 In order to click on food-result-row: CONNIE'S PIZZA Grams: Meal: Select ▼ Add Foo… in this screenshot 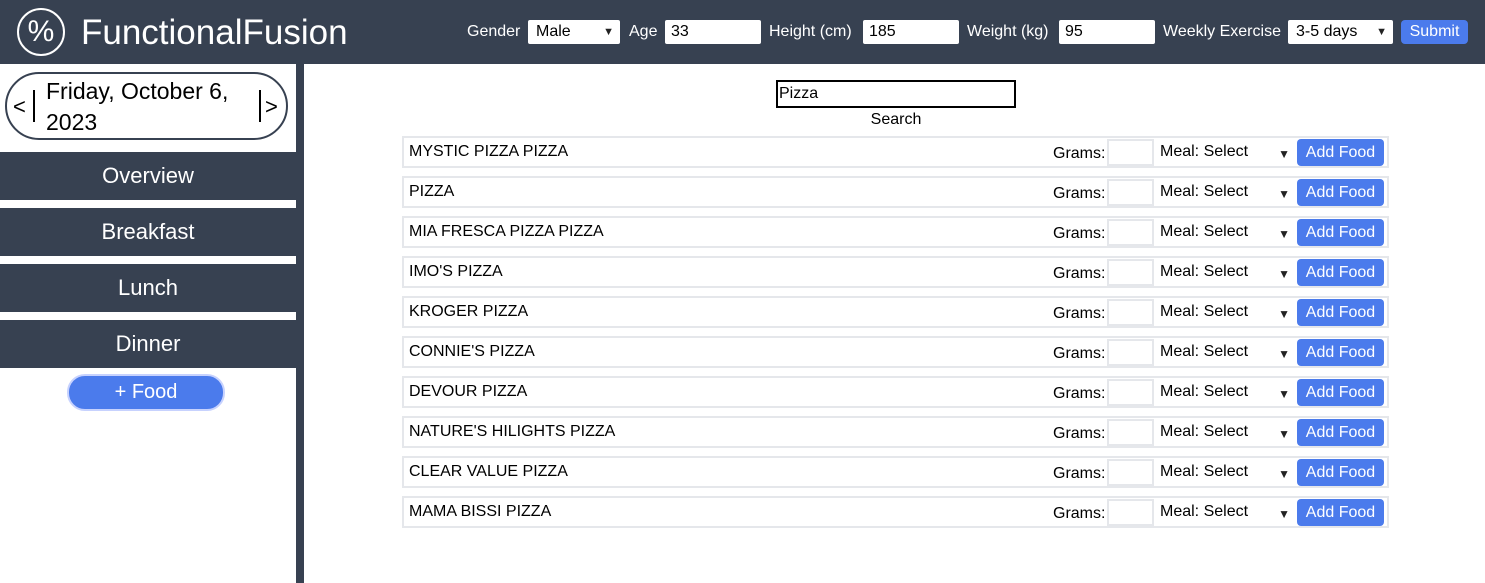, I will do `click(895, 352)`.